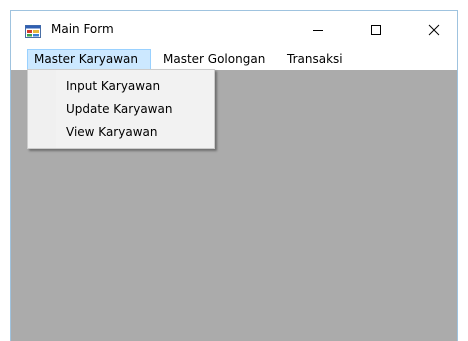 This screenshot has height=341, width=468. What do you see at coordinates (234, 29) in the screenshot?
I see `title-bar: Main Form` at bounding box center [234, 29].